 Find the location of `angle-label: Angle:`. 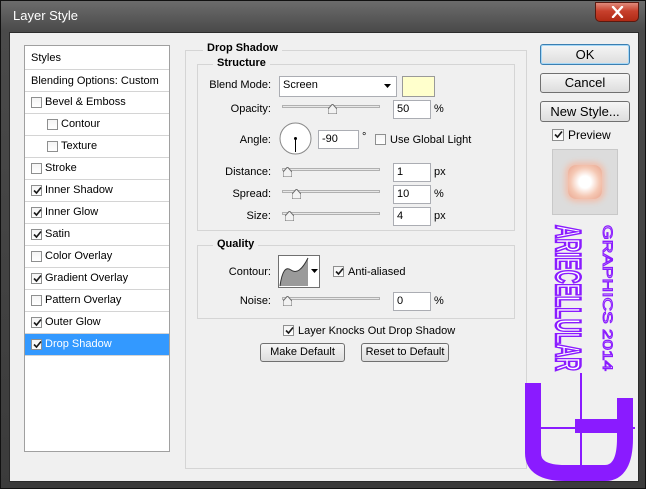

angle-label: Angle: is located at coordinates (255, 140).